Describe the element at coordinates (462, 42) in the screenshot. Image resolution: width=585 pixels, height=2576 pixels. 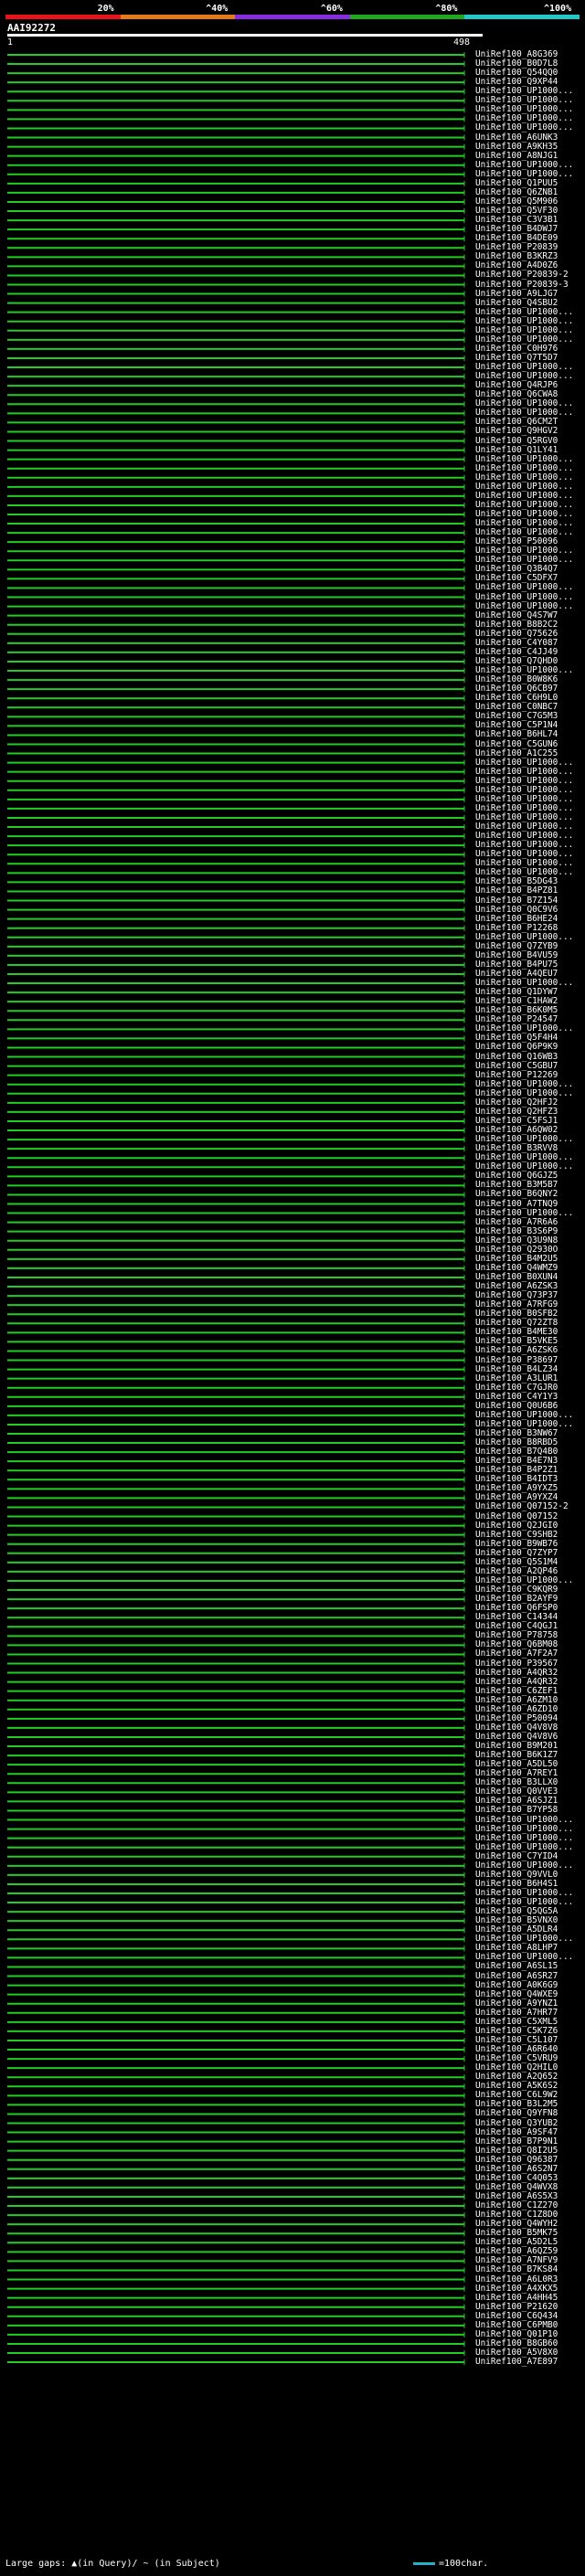
I see `query-end-position: 498` at that location.